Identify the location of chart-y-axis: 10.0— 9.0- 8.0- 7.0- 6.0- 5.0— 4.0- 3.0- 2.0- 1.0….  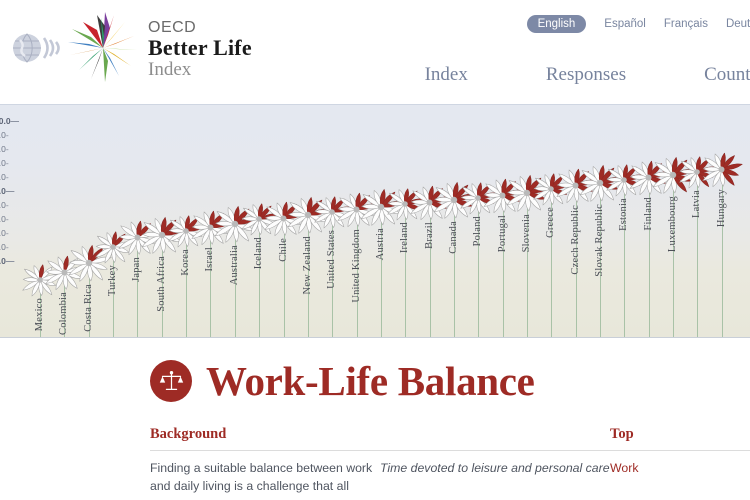
(13, 221).